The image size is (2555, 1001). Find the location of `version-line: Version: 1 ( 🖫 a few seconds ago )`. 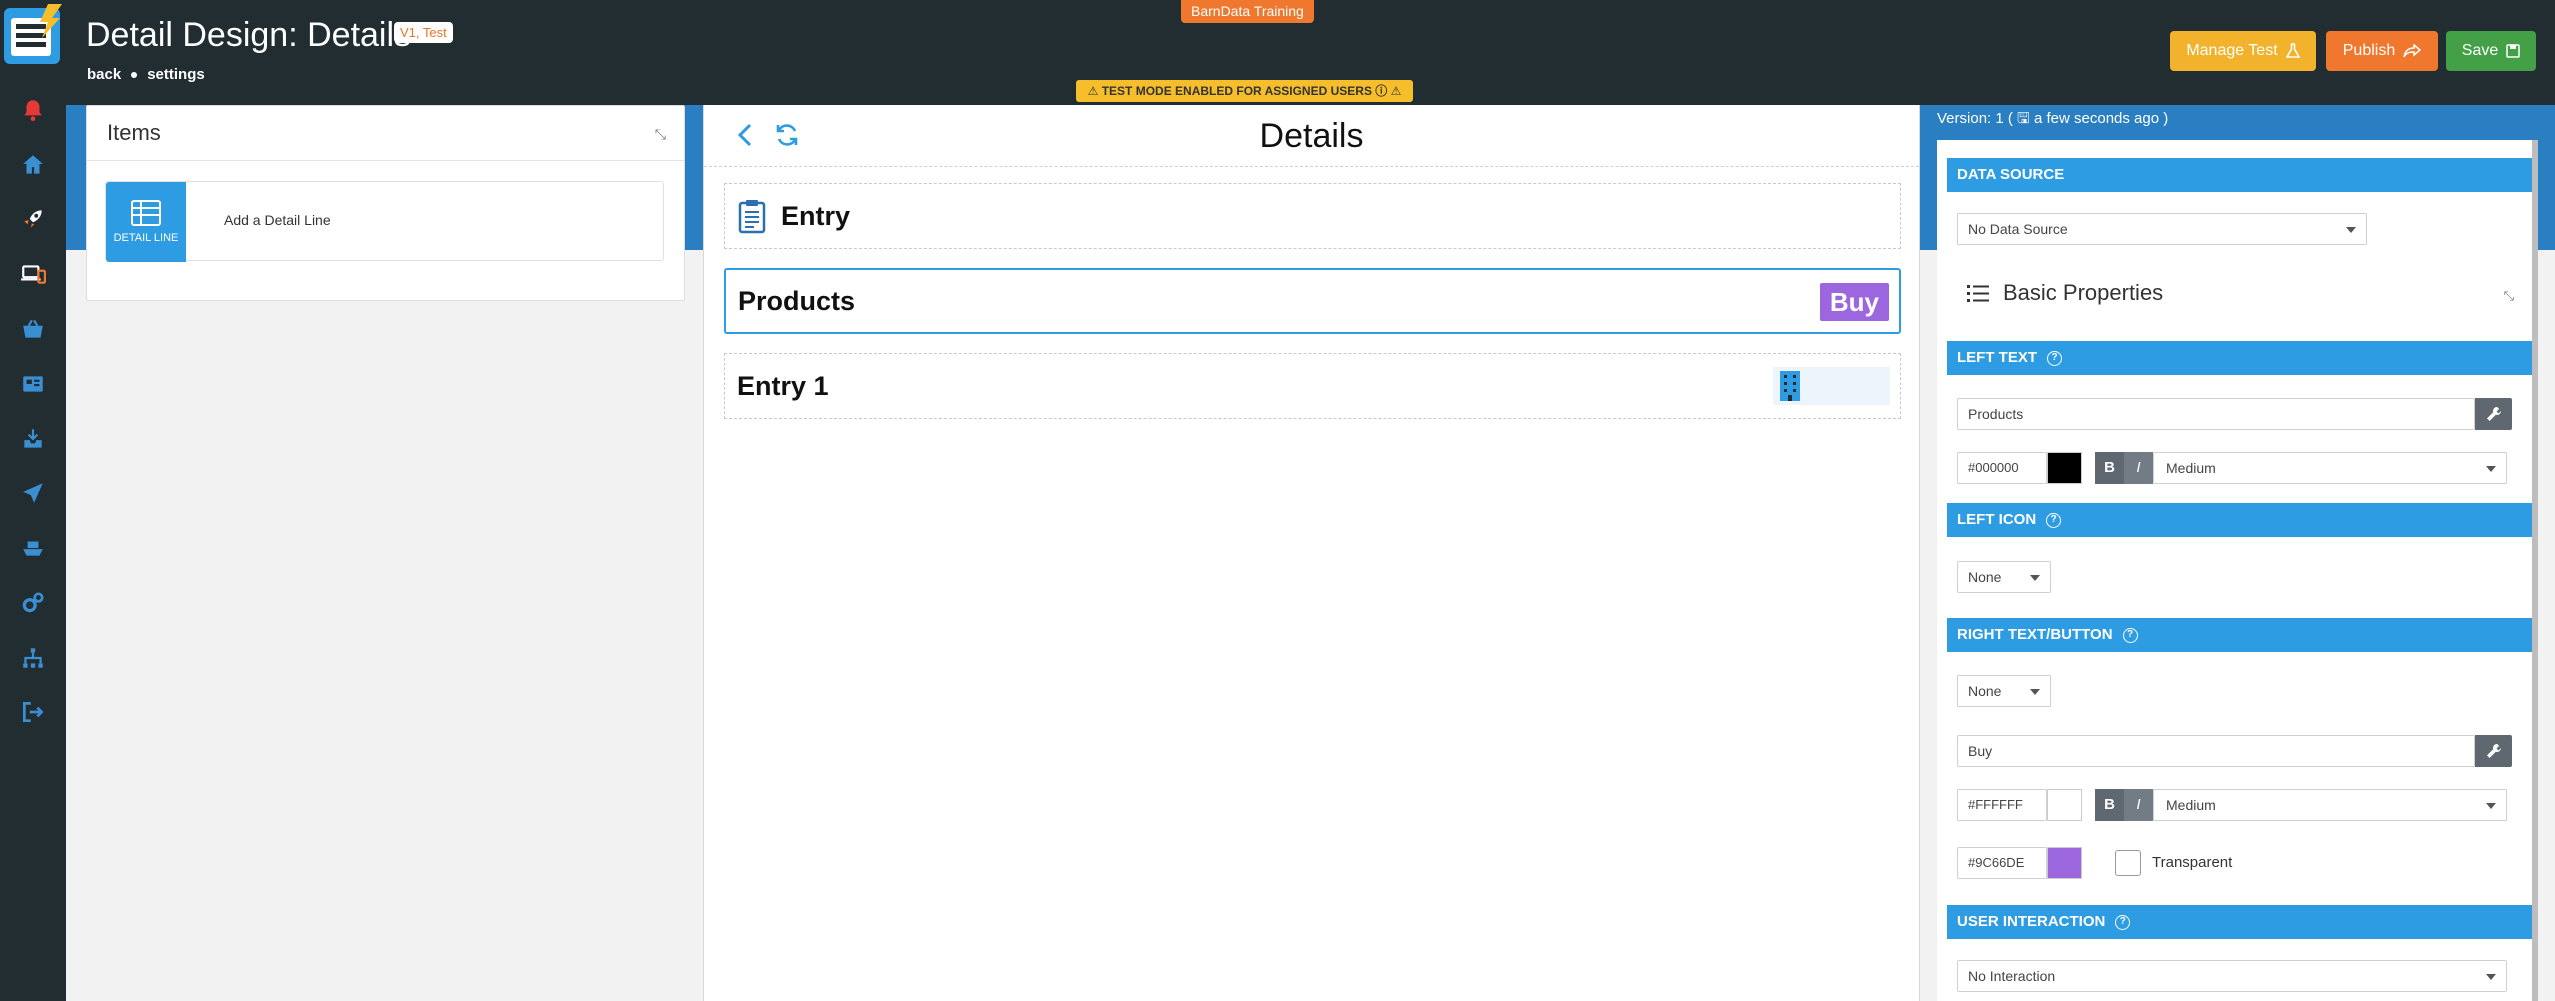

version-line: Version: 1 ( 🖫 a few seconds ago ) is located at coordinates (2053, 118).